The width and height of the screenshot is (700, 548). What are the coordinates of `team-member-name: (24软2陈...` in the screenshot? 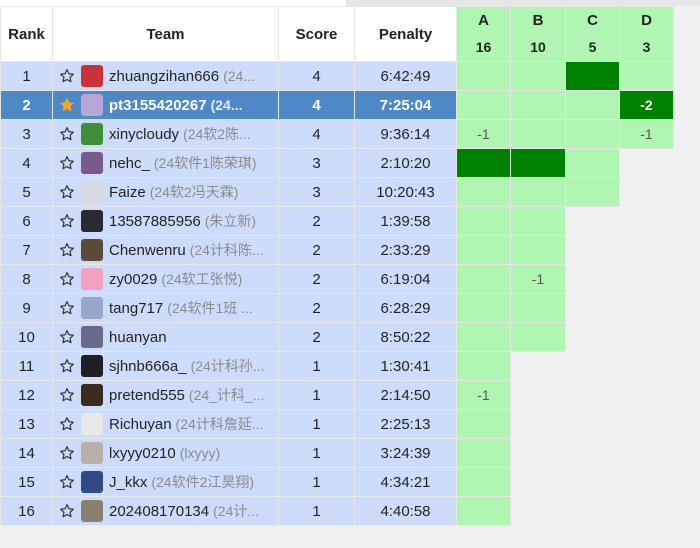 It's located at (217, 134).